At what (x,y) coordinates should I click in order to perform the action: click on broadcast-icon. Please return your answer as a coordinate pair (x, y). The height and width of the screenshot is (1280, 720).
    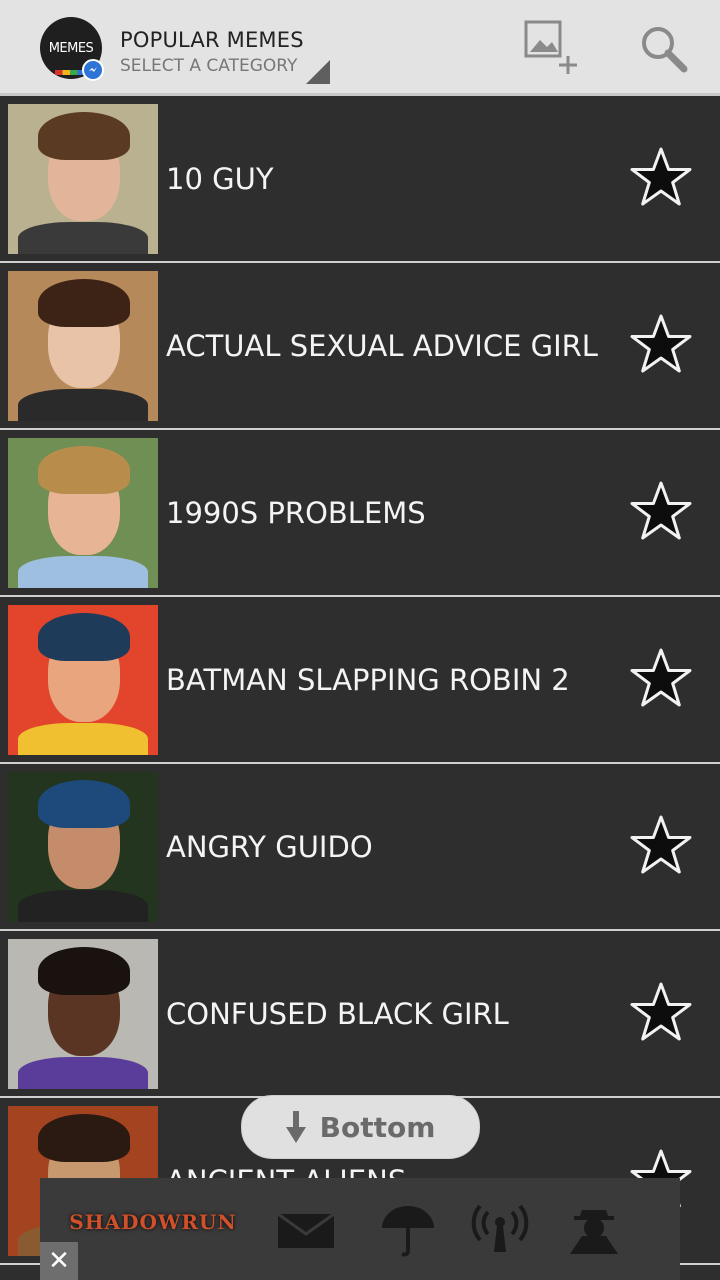
    Looking at the image, I should click on (500, 1228).